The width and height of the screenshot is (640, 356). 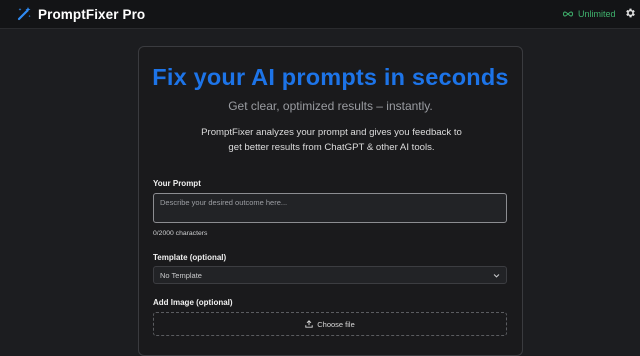 I want to click on plan-badge: Unlimited, so click(x=589, y=14).